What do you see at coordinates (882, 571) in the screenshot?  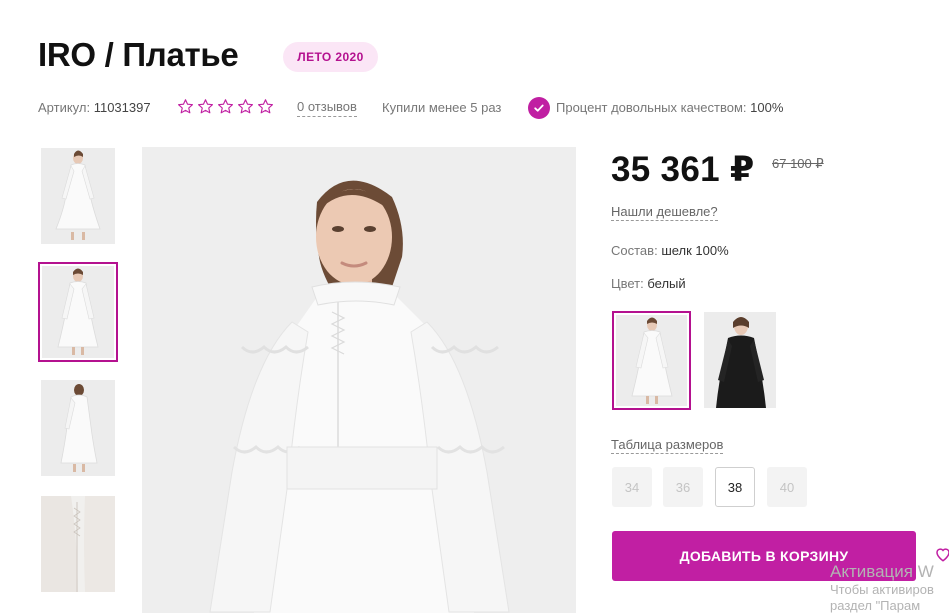 I see `watermark-line-1: Активация W` at bounding box center [882, 571].